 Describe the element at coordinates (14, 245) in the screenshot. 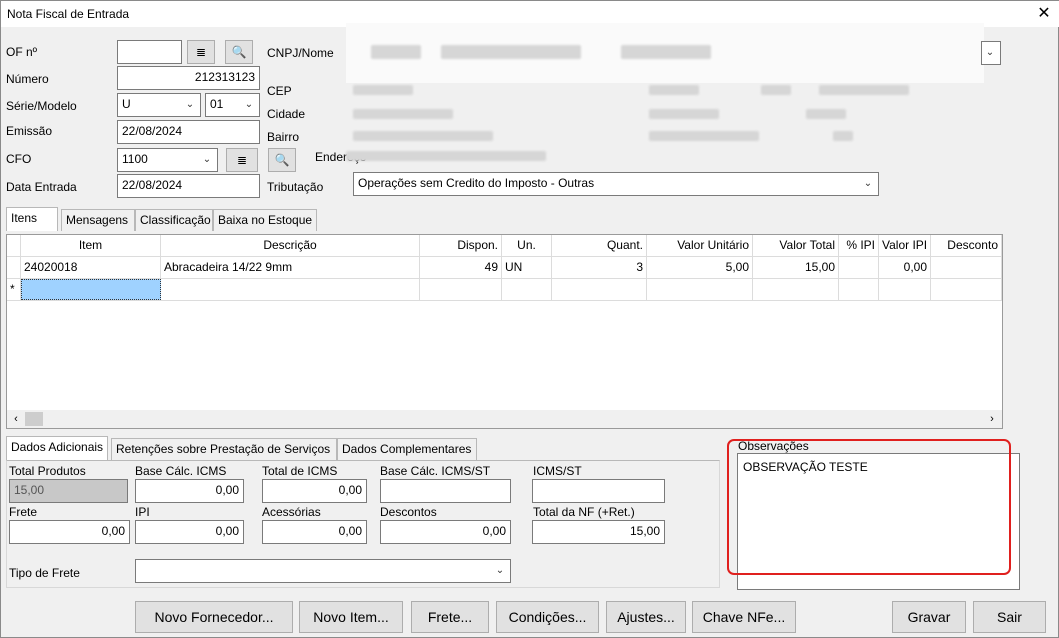

I see `row-marker-header` at that location.